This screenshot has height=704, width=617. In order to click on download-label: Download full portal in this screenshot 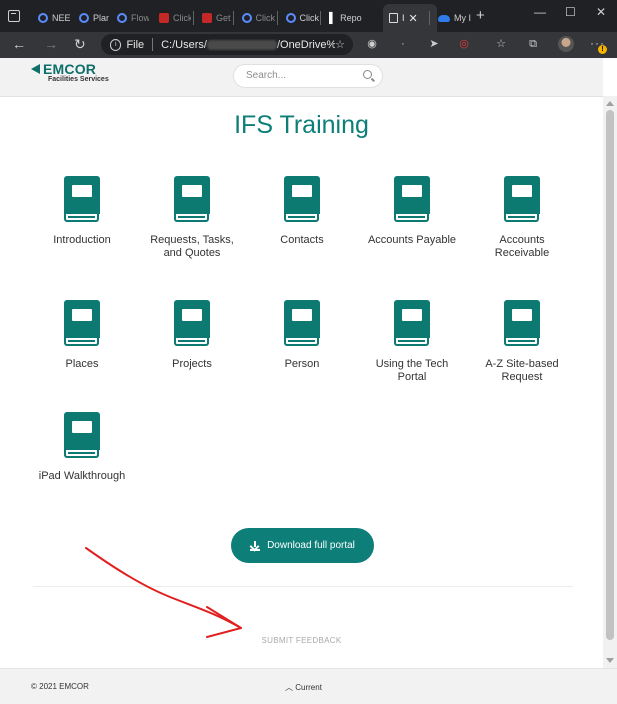, I will do `click(311, 545)`.